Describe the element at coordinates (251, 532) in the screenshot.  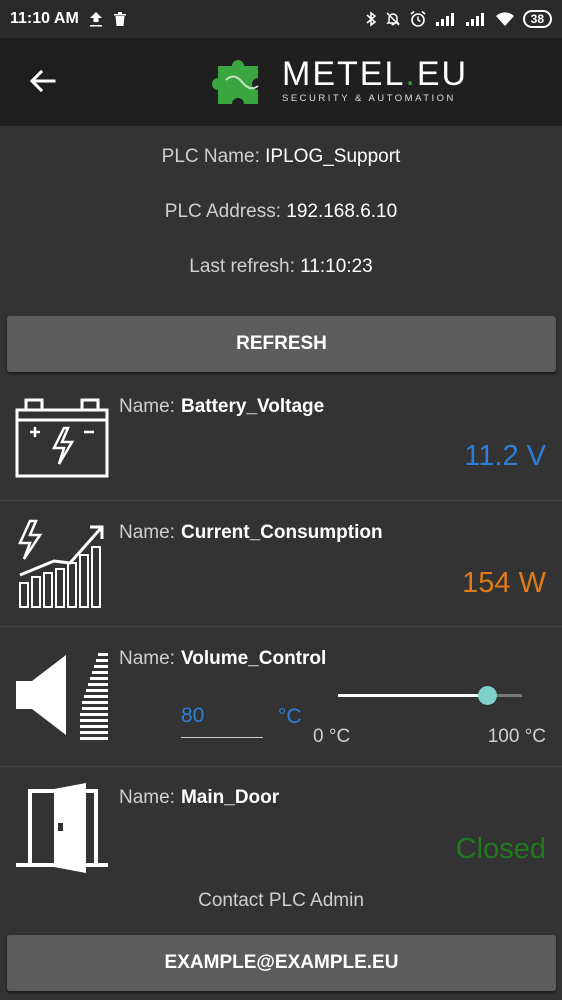
I see `item-name: Name: Current_Consumption` at that location.